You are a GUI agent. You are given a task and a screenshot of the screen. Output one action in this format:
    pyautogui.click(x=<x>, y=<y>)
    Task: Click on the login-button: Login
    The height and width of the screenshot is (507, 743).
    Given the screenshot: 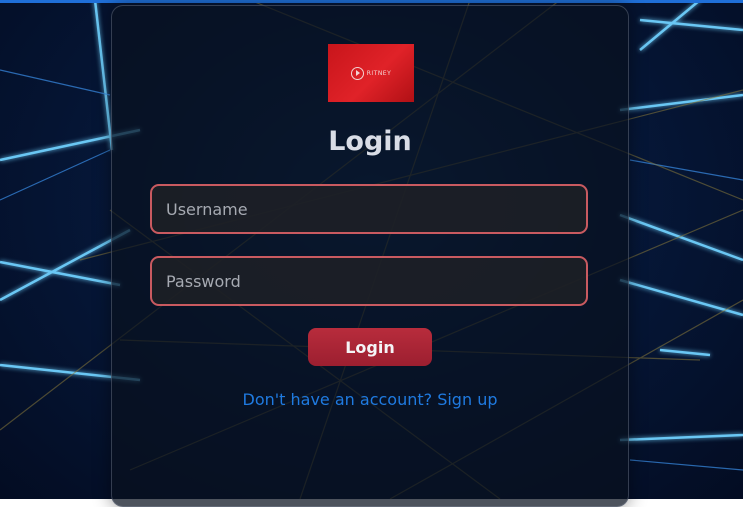 What is the action you would take?
    pyautogui.click(x=370, y=347)
    